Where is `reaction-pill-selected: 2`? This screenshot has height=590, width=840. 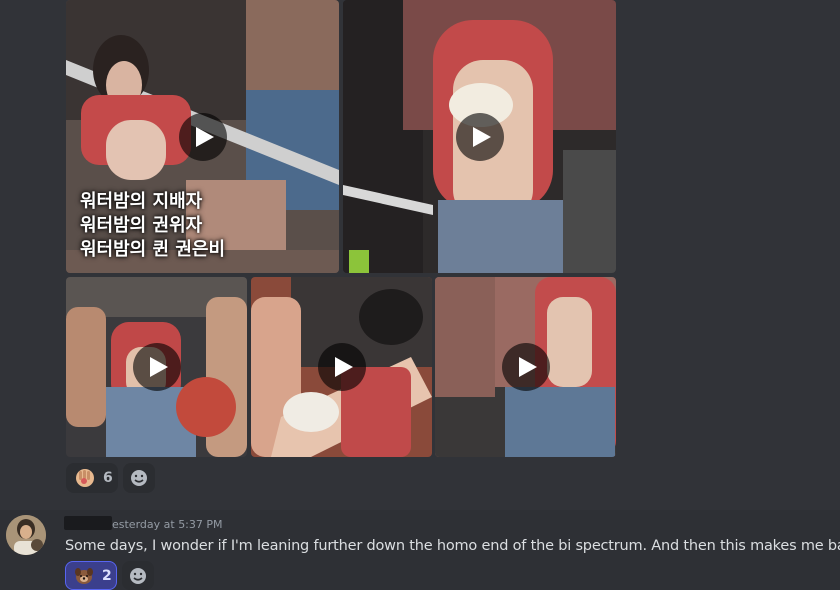
reaction-pill-selected: 2 is located at coordinates (91, 575).